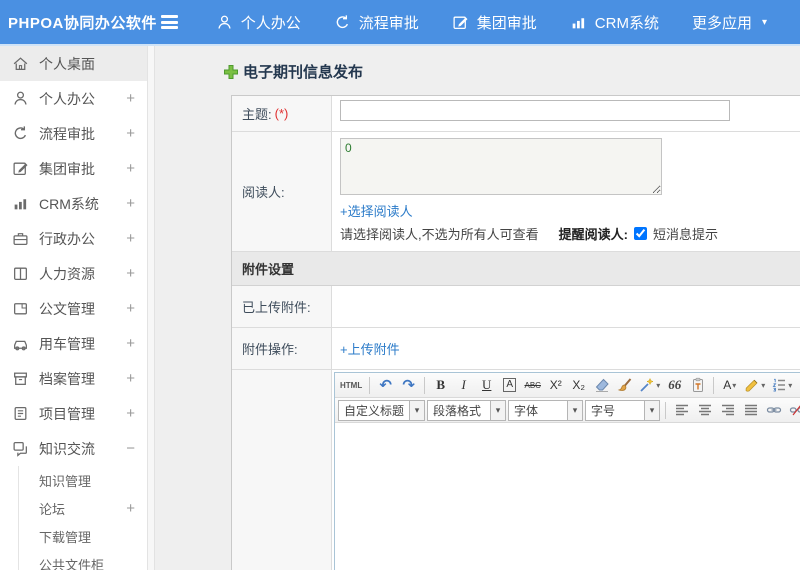 The height and width of the screenshot is (570, 800). I want to click on unordered-list-icon, so click(798, 385).